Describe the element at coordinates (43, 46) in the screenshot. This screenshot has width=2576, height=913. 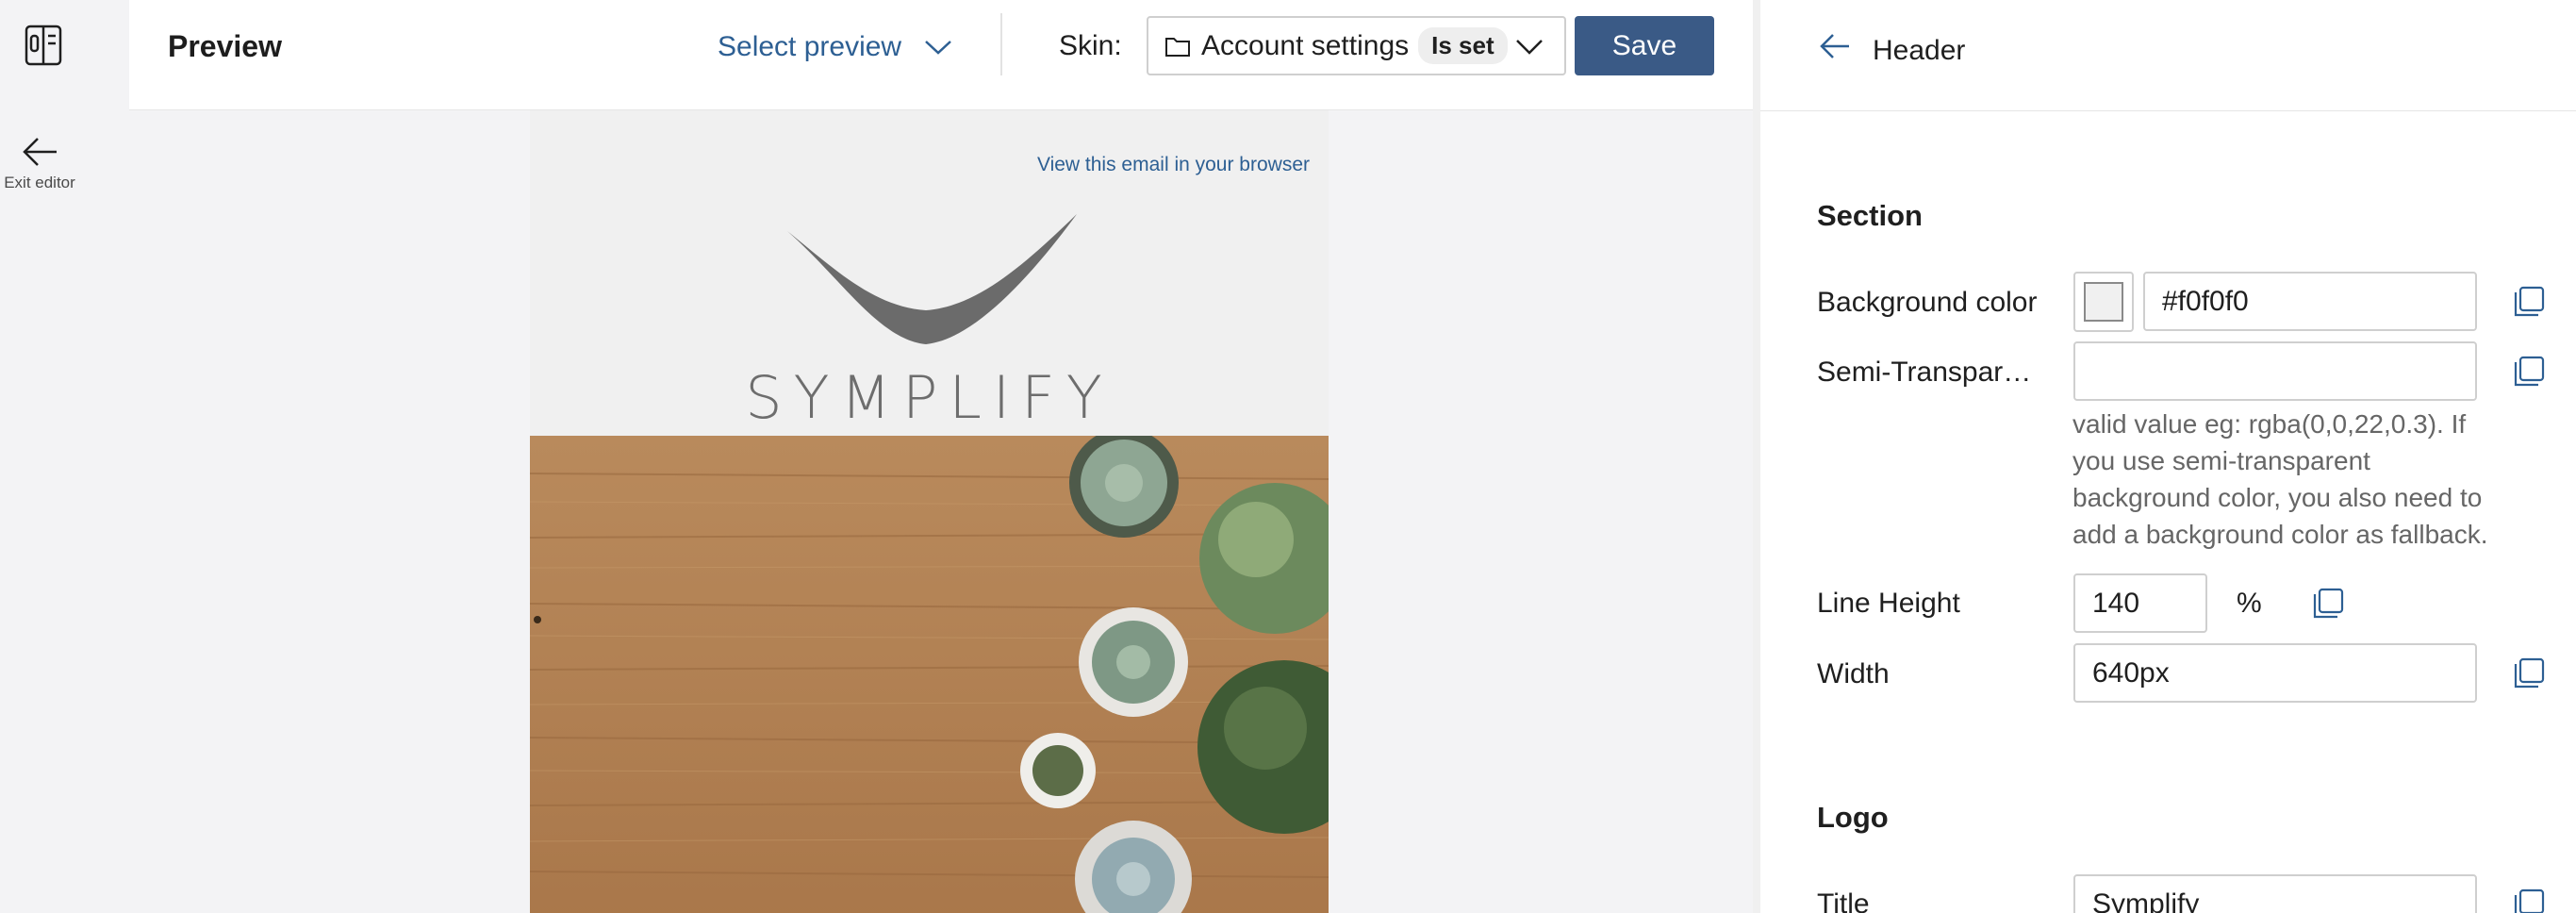
I see `panel-toggle-icon` at that location.